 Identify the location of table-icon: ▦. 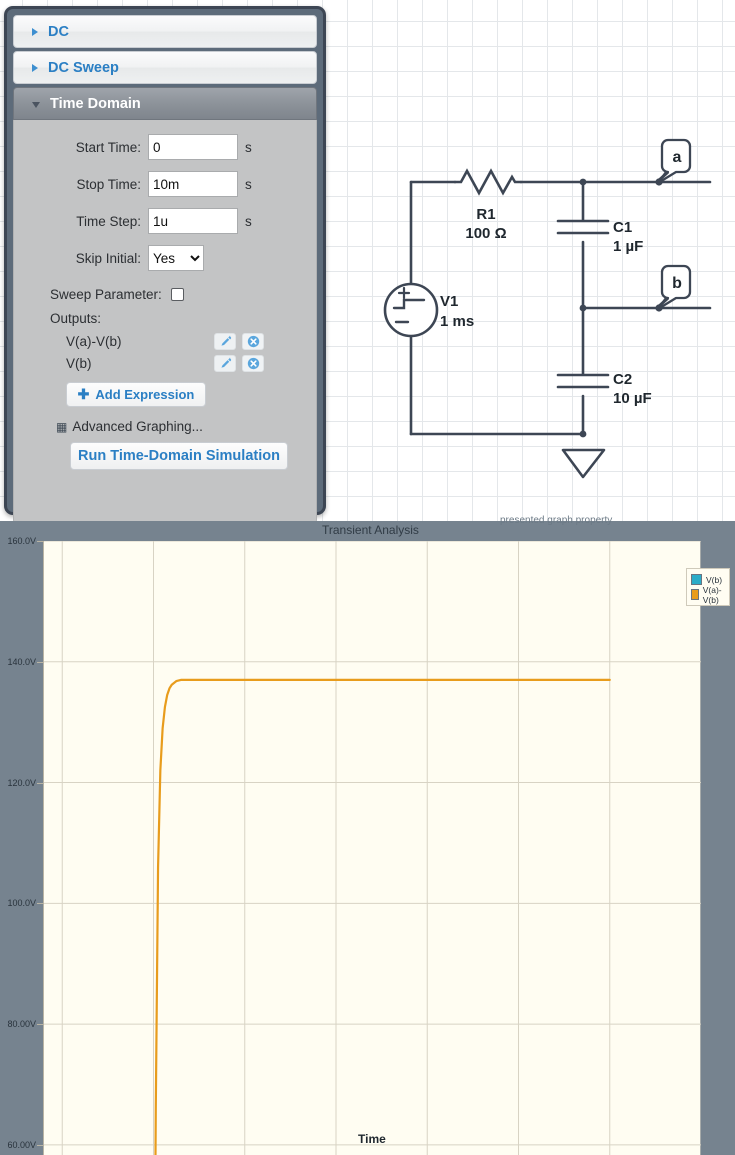
(62, 426).